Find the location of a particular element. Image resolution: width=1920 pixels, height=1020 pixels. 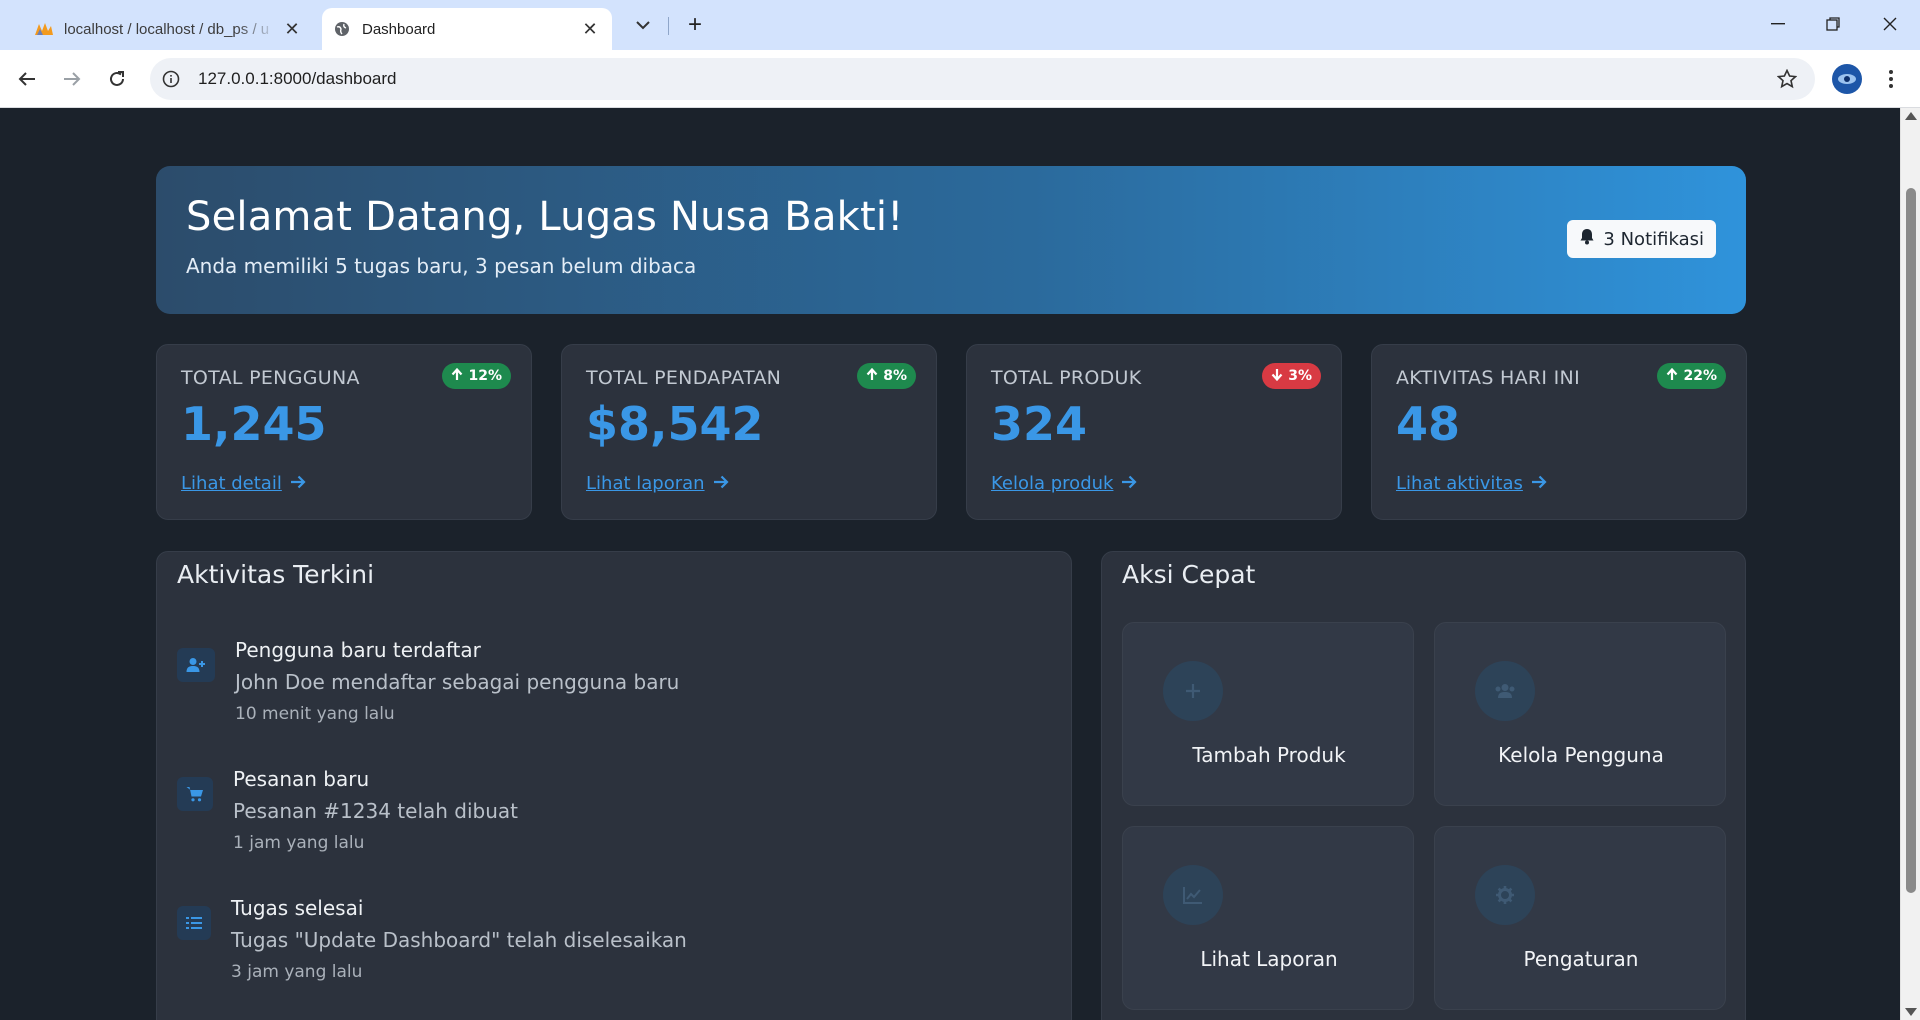

tab-phpmyadmin: localhost / localhost / db_ps / u ✕ is located at coordinates (169, 29).